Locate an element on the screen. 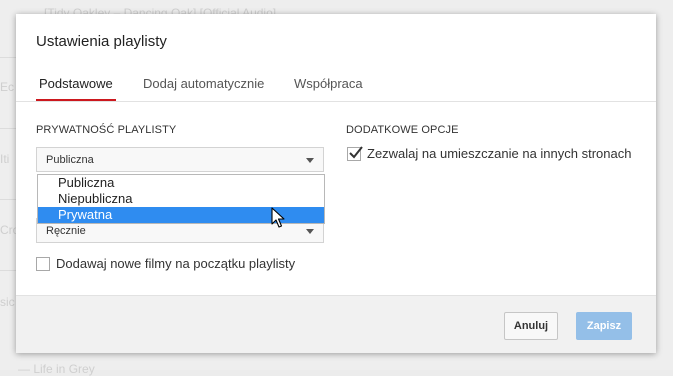 The image size is (673, 376). privacy-option-unlisted: Niepubliczna is located at coordinates (181, 199).